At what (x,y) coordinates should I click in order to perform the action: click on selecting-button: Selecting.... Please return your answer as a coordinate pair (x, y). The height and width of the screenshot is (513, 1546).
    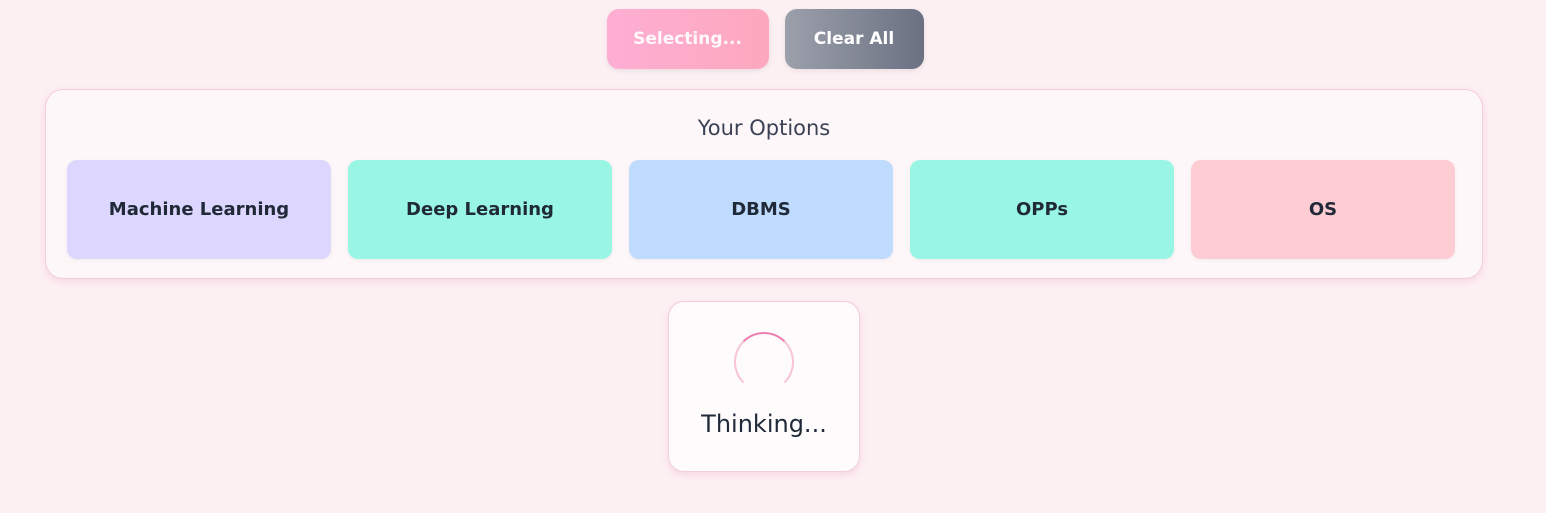
    Looking at the image, I should click on (687, 39).